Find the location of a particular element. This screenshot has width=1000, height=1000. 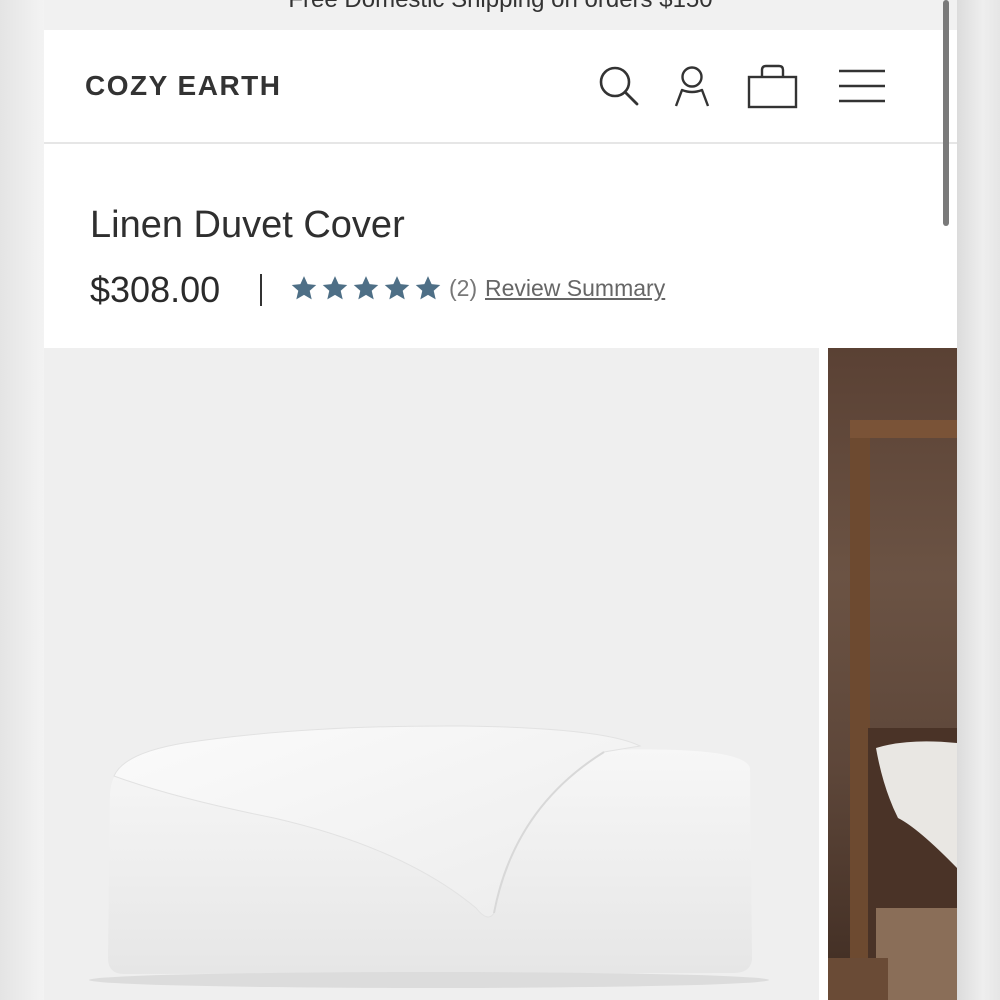

review-summary-link: Review Summary is located at coordinates (575, 288).